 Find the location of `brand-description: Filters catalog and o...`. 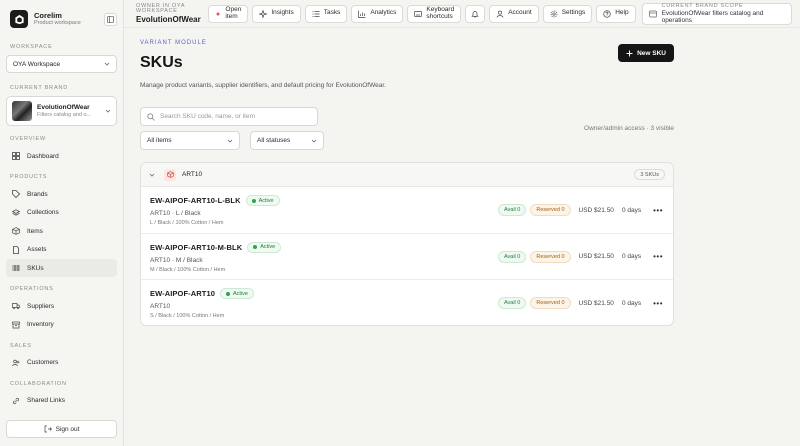

brand-description: Filters catalog and o... is located at coordinates (64, 114).